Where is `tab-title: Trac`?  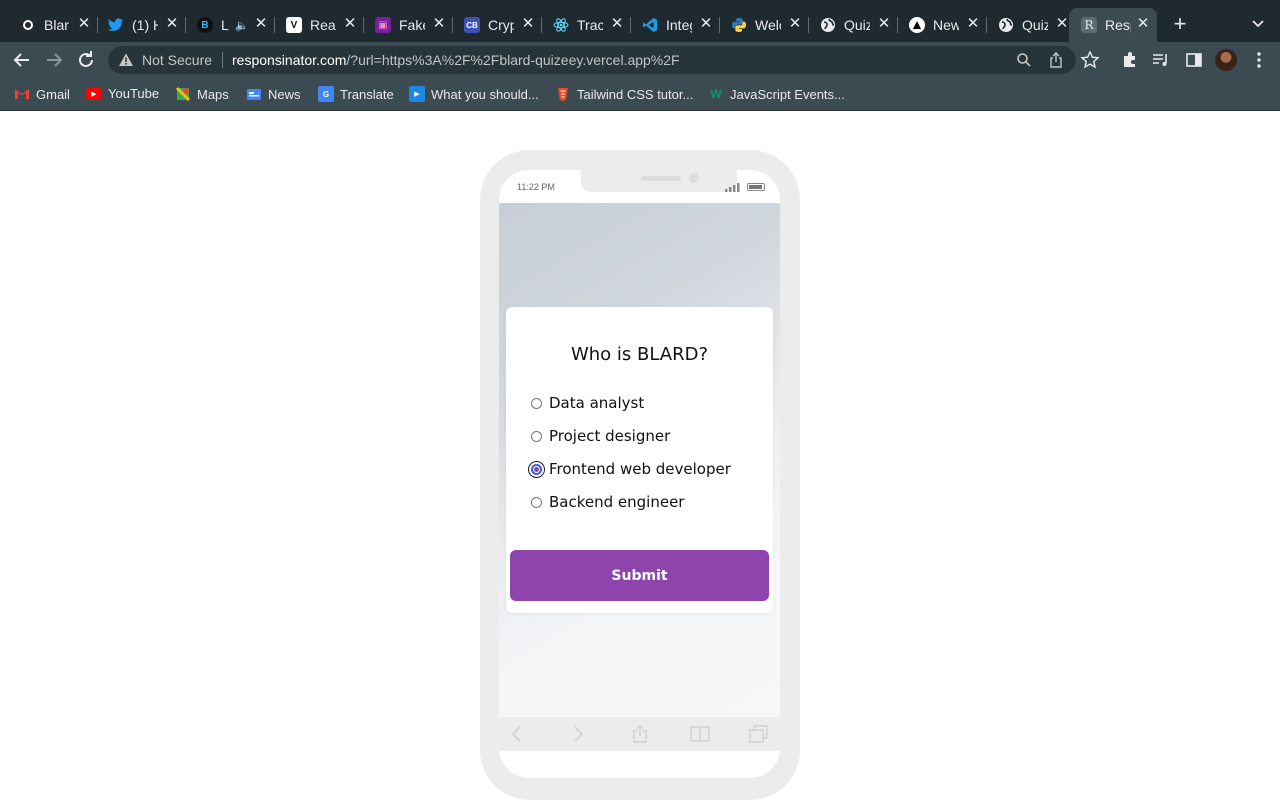
tab-title: Trac is located at coordinates (590, 25).